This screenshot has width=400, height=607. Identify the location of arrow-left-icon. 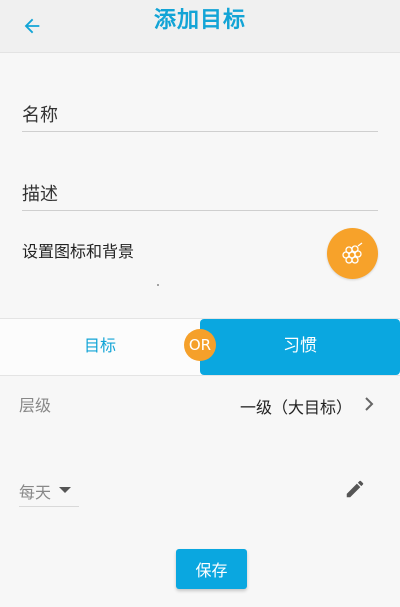
(32, 26).